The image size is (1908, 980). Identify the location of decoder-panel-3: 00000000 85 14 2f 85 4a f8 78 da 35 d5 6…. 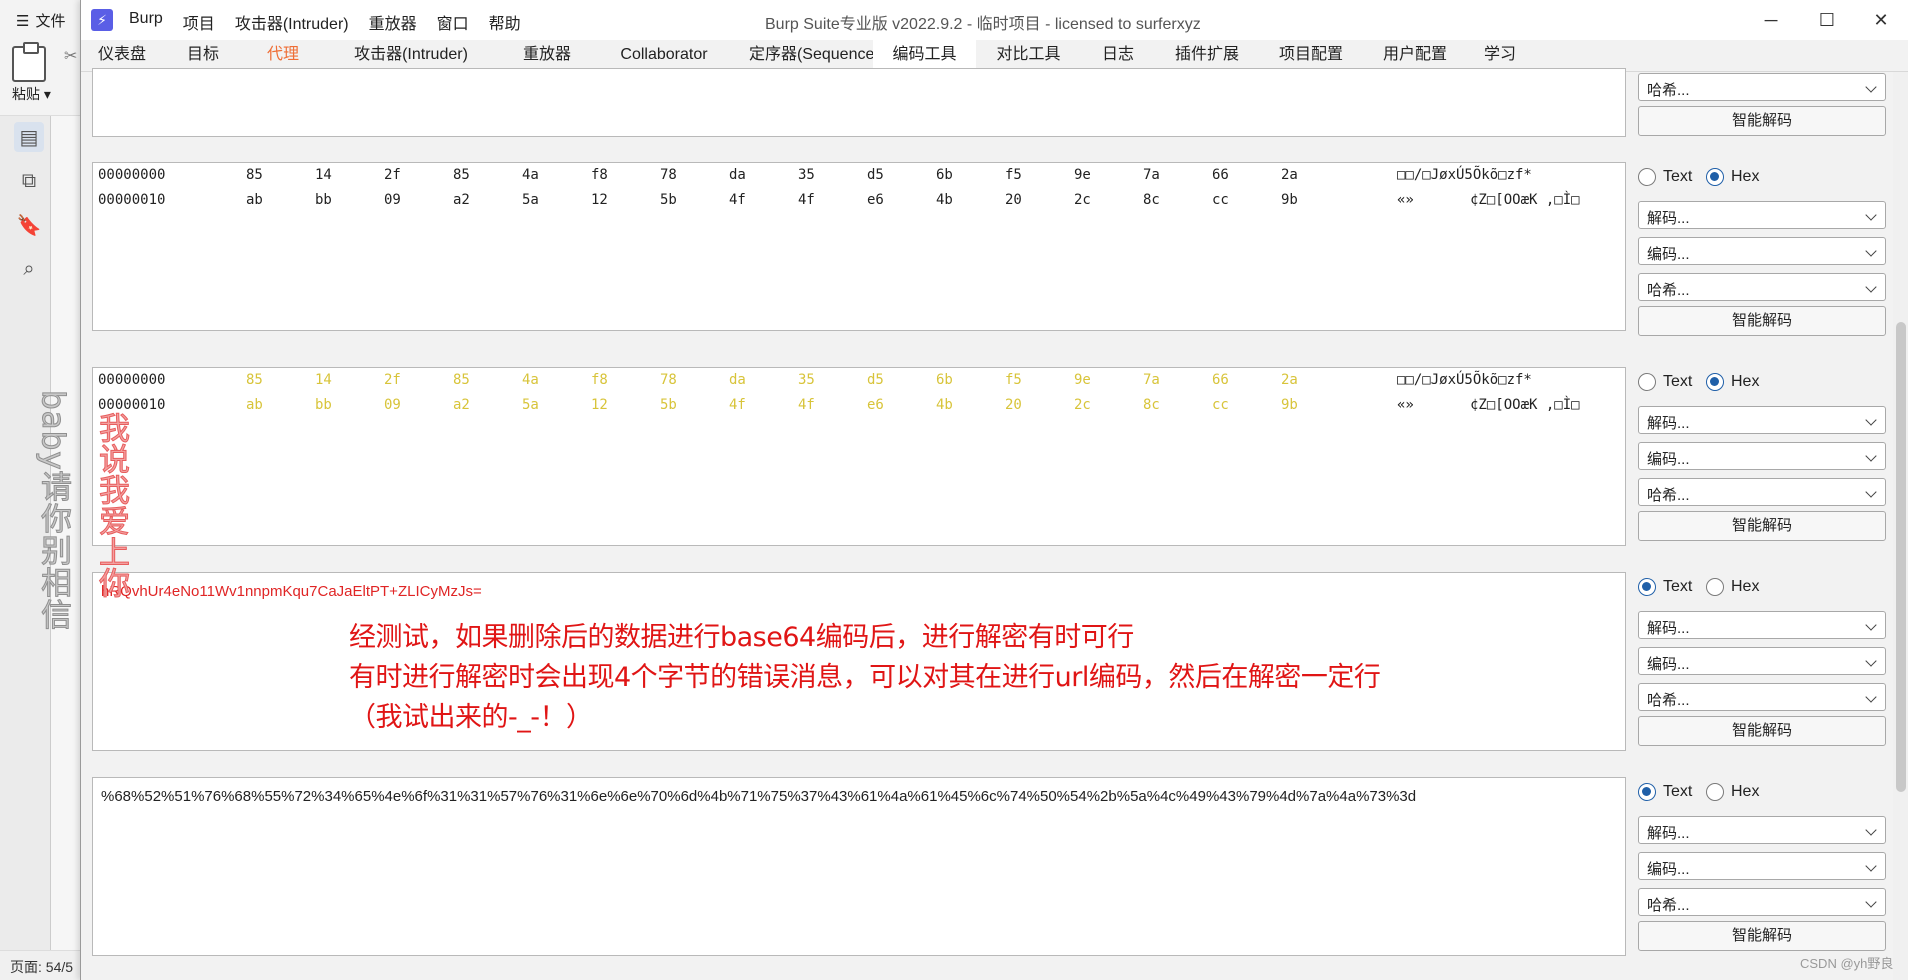
(859, 456).